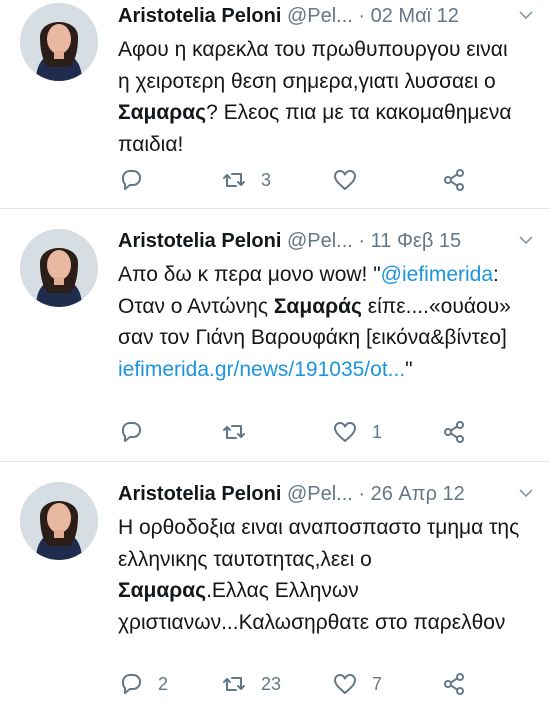  Describe the element at coordinates (325, 432) in the screenshot. I see `tweet-actions: 1` at that location.